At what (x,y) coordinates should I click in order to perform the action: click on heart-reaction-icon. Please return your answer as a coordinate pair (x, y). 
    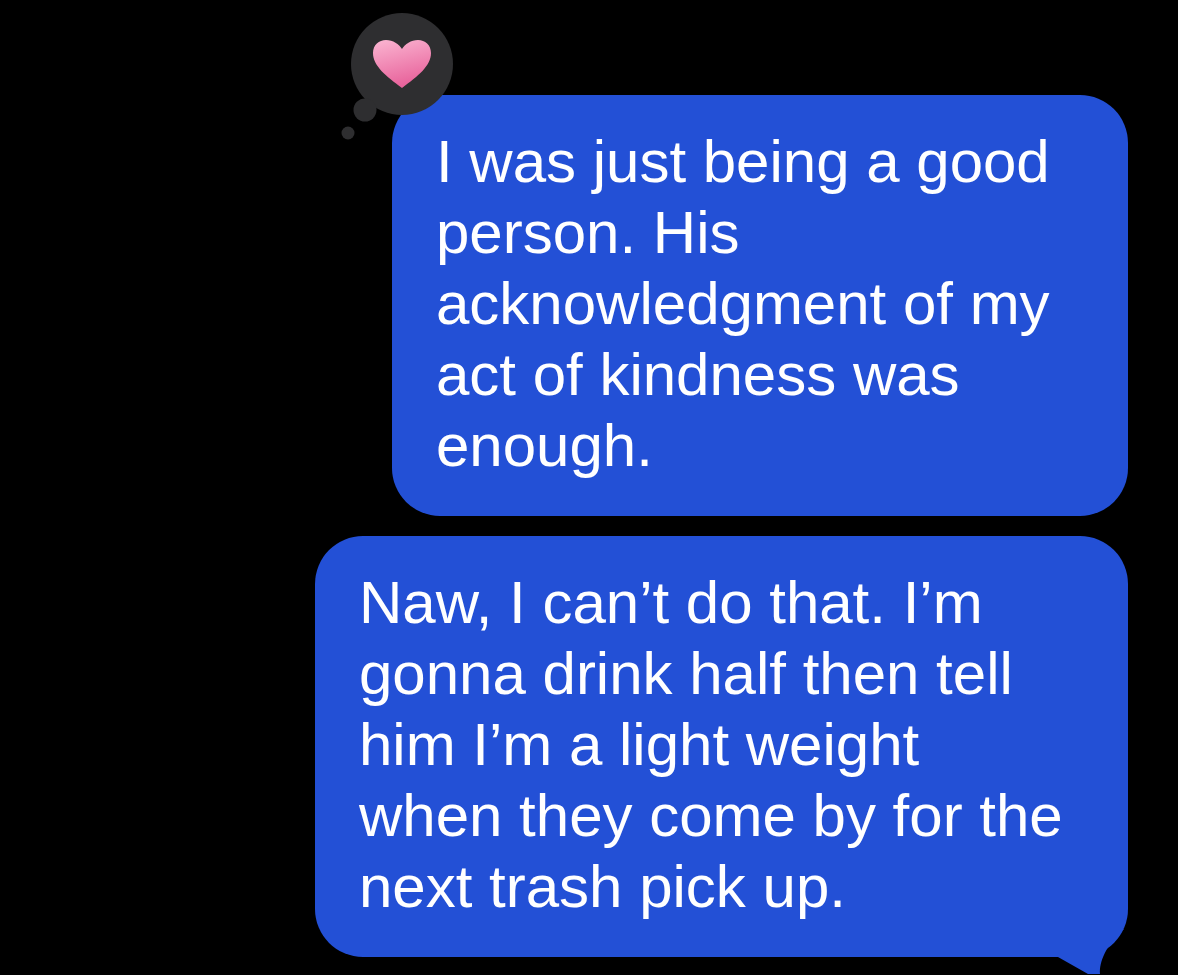
    Looking at the image, I should click on (397, 76).